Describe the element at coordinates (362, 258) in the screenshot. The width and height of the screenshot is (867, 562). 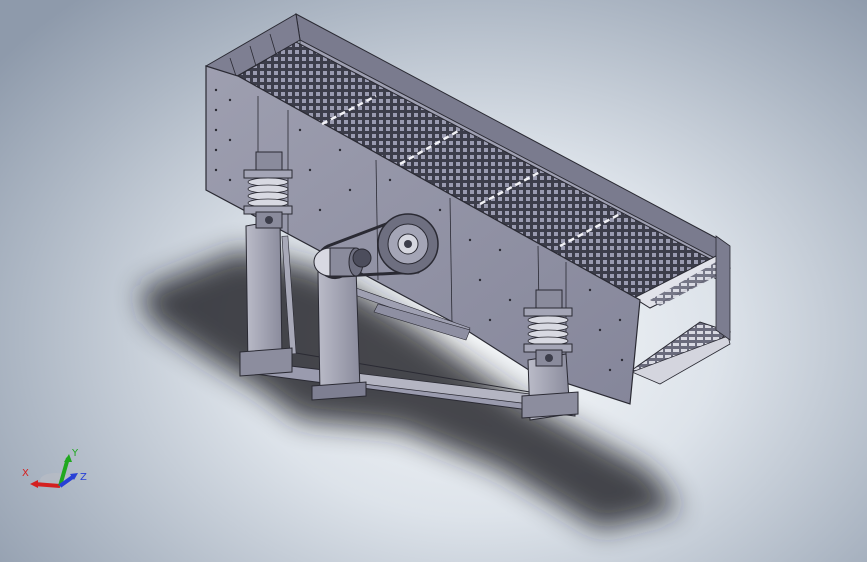
I see `small-pulley` at that location.